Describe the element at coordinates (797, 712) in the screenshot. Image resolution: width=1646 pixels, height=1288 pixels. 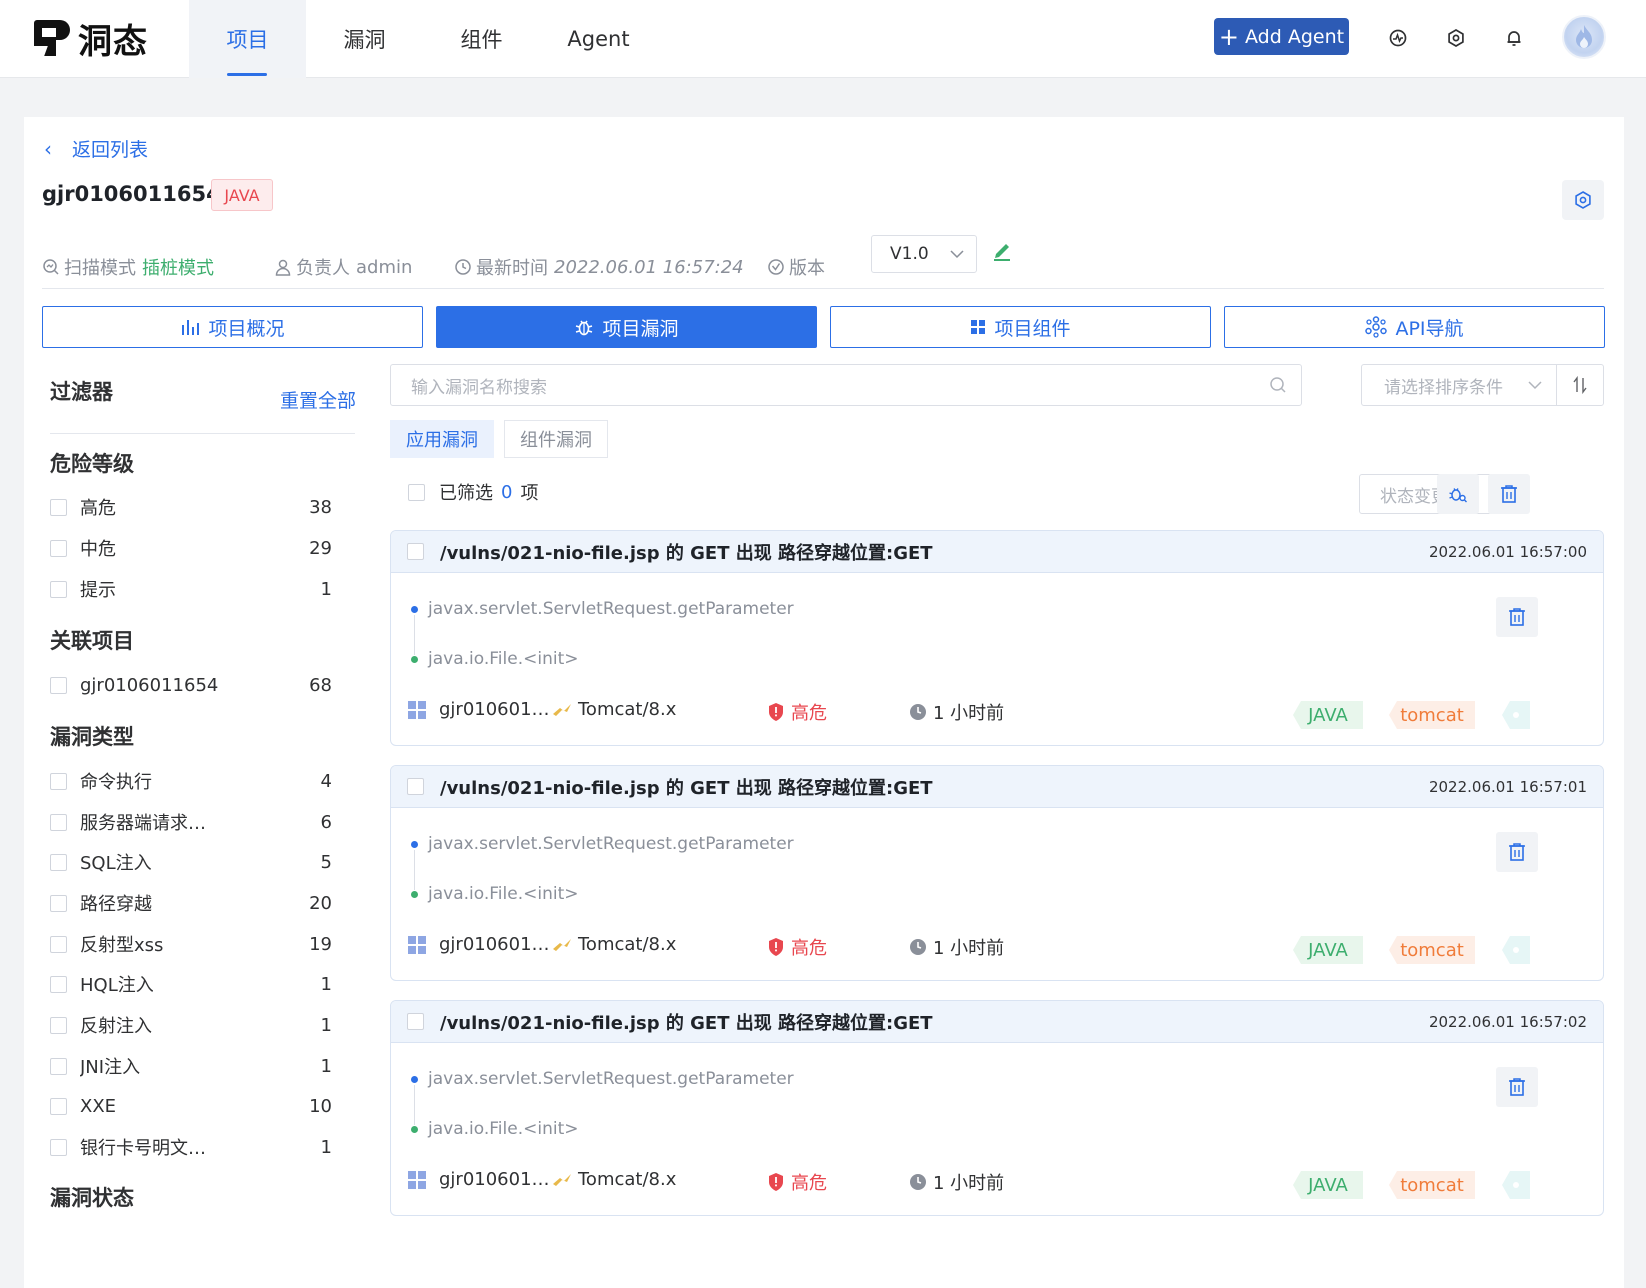
I see `vuln-level: 高危` at that location.